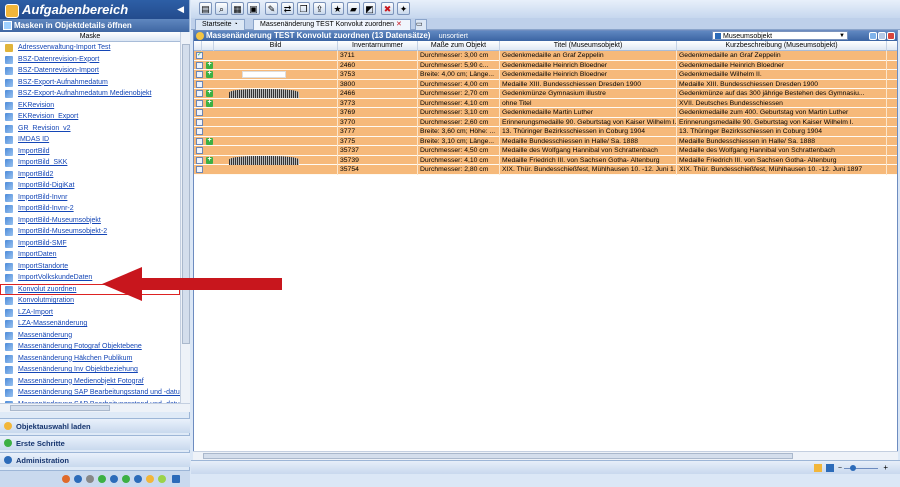  Describe the element at coordinates (95, 425) in the screenshot. I see `panel-objektauswahl: Objektauswahl laden` at that location.